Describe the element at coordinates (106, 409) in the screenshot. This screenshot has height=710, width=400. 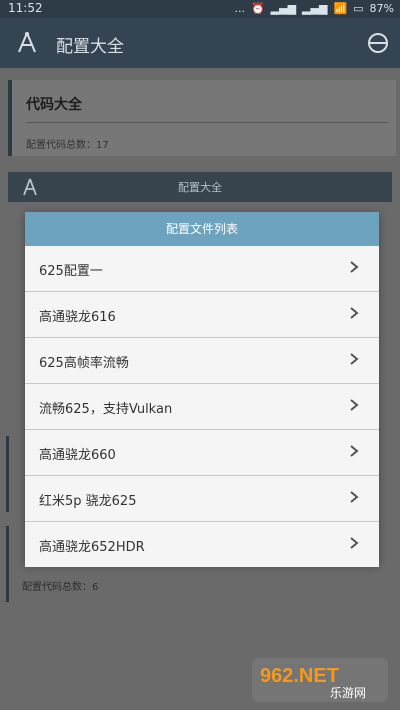
I see `list-item-label: 流畅625，支持Vulkan` at that location.